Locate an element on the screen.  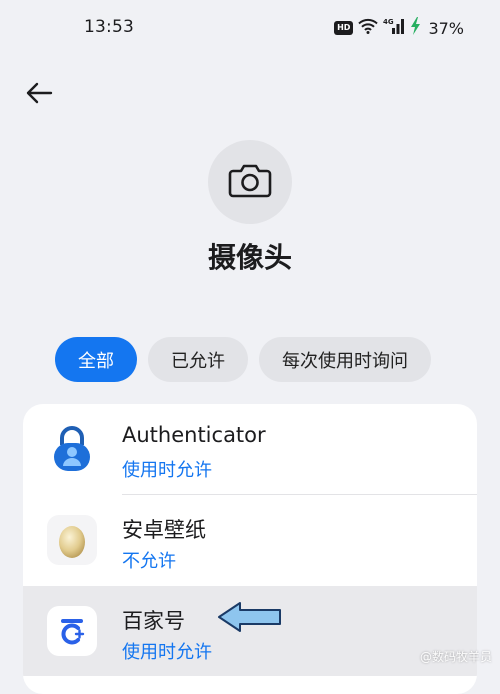
status-time: 13:53 is located at coordinates (109, 27).